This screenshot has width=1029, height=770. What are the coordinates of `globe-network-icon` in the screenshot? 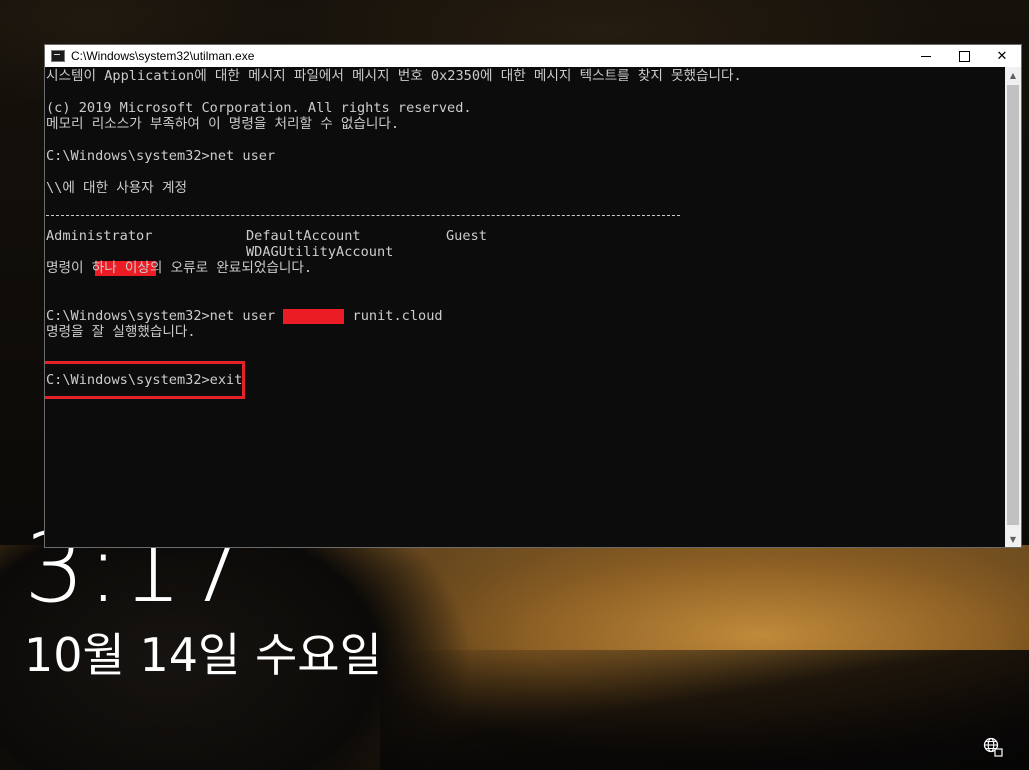 It's located at (993, 747).